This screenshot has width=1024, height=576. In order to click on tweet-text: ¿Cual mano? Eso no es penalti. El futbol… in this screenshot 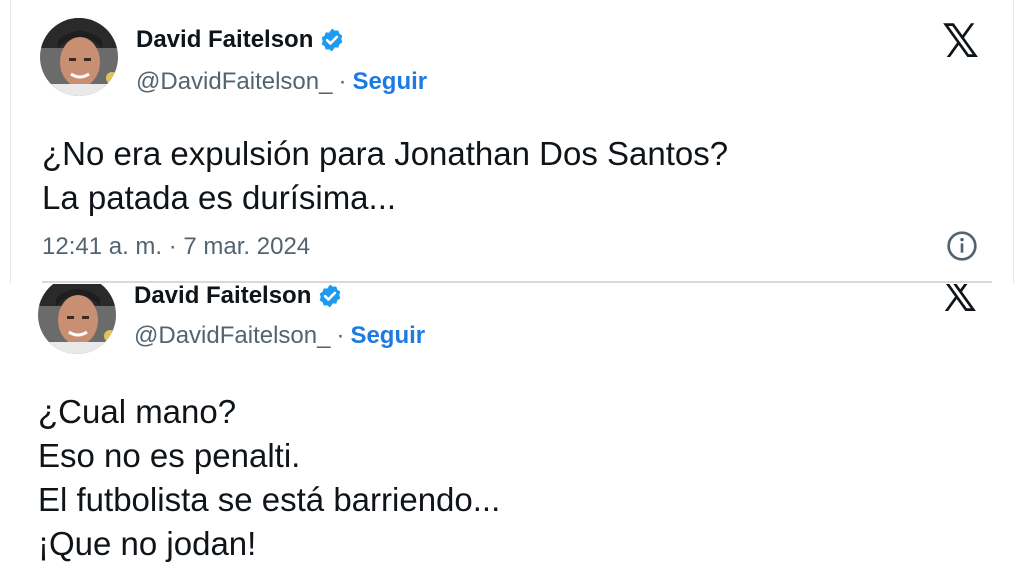, I will do `click(269, 478)`.